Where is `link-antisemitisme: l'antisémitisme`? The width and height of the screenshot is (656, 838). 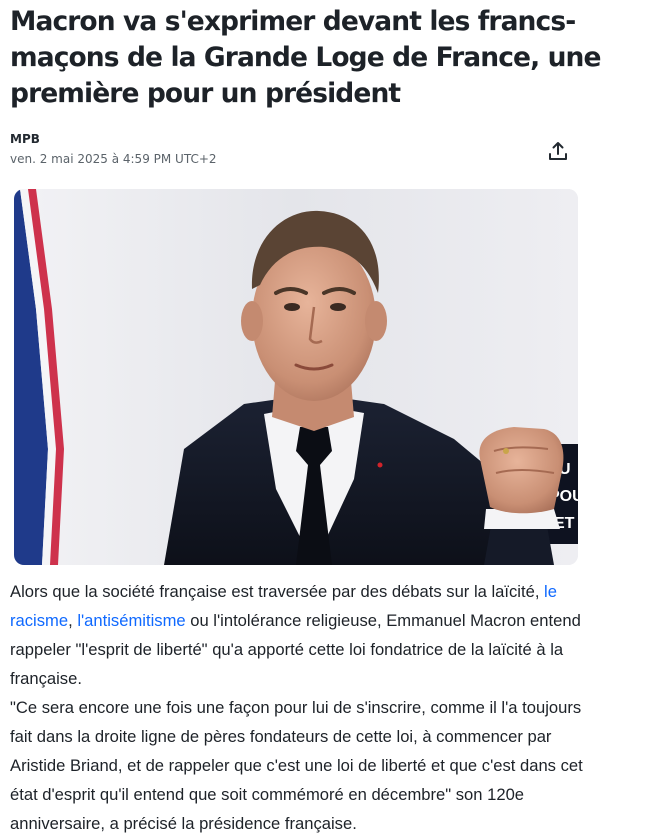
link-antisemitisme: l'antisémitisme is located at coordinates (131, 620).